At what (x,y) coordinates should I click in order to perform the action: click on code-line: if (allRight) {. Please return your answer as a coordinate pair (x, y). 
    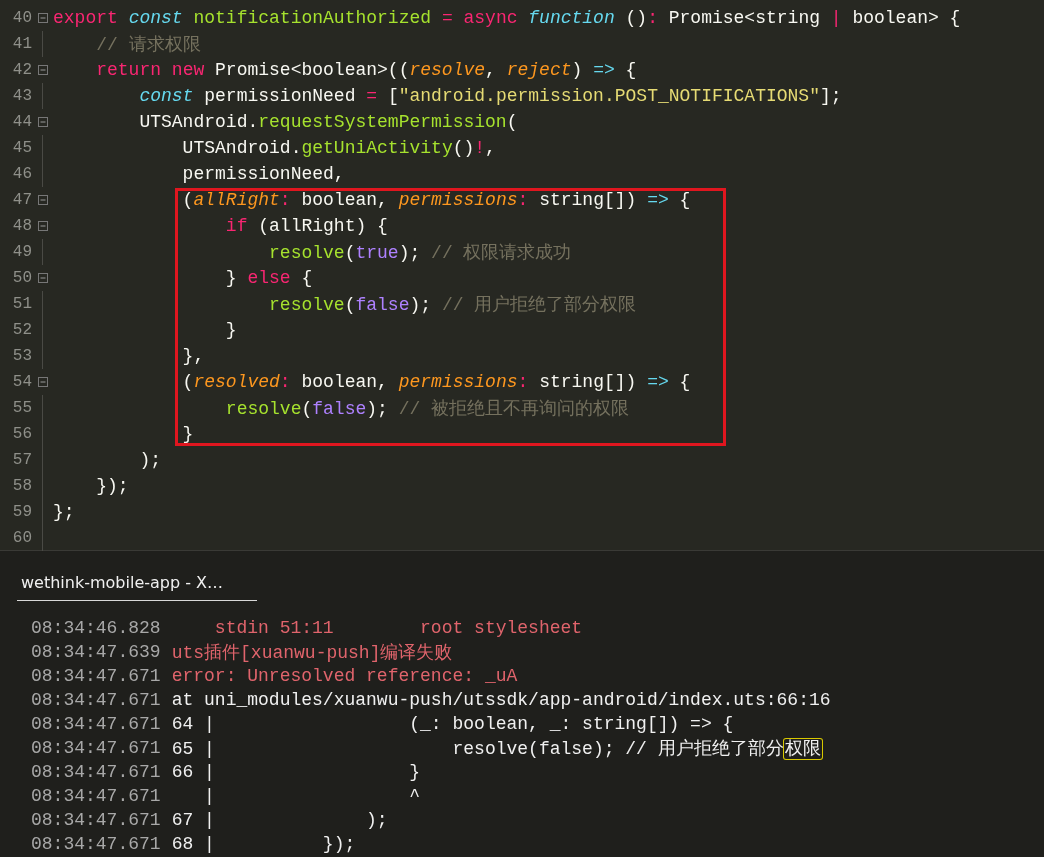
    Looking at the image, I should click on (306, 226).